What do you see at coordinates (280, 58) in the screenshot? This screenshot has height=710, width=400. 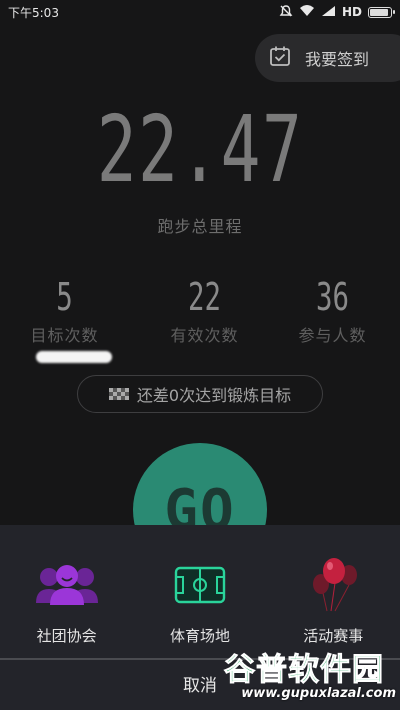 I see `calendar-check-icon` at bounding box center [280, 58].